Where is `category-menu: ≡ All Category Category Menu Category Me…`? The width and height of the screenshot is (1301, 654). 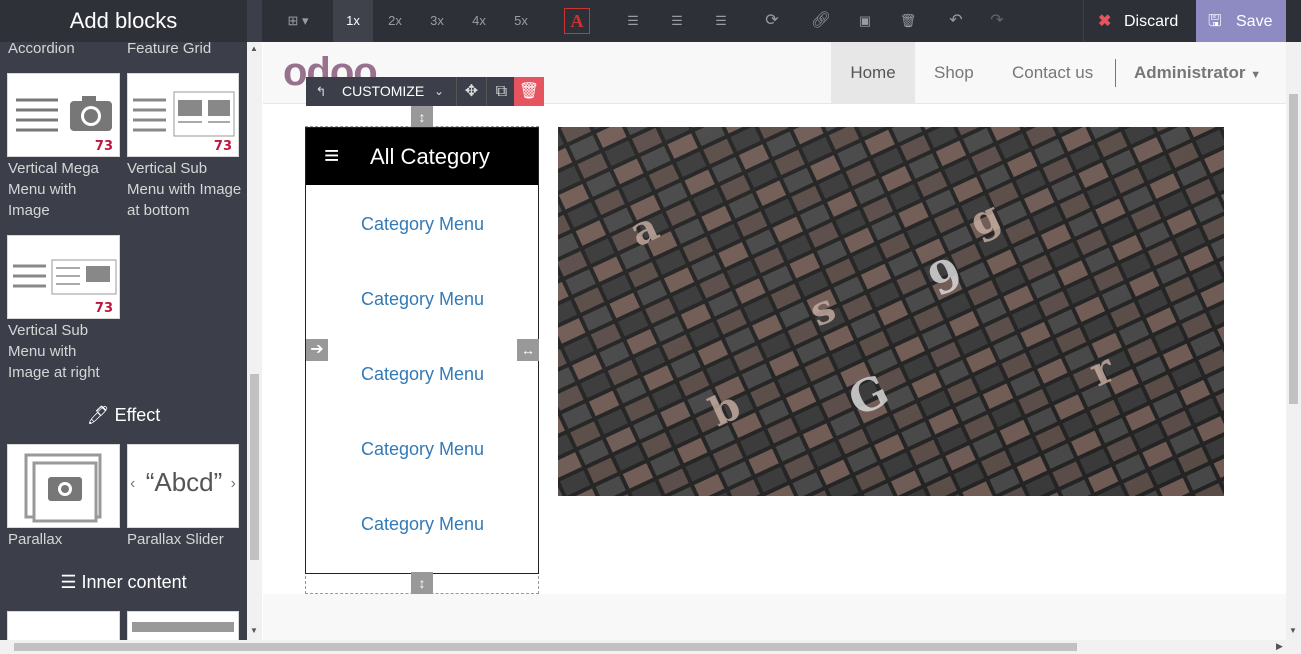 category-menu: ≡ All Category Category Menu Category Me… is located at coordinates (422, 350).